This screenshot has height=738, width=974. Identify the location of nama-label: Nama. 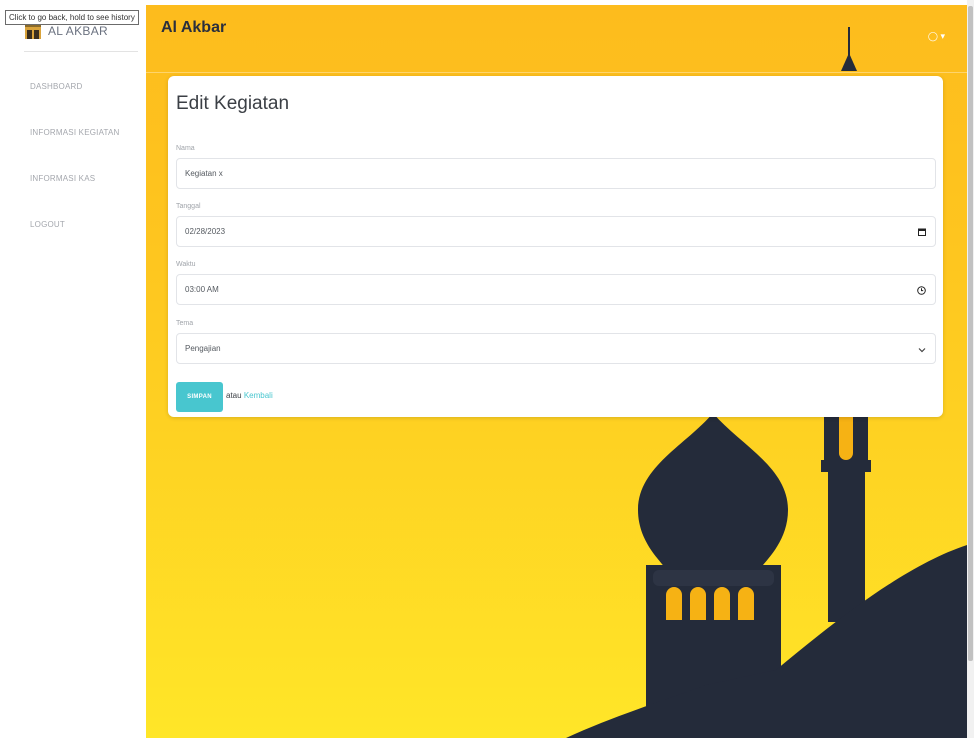
(185, 148).